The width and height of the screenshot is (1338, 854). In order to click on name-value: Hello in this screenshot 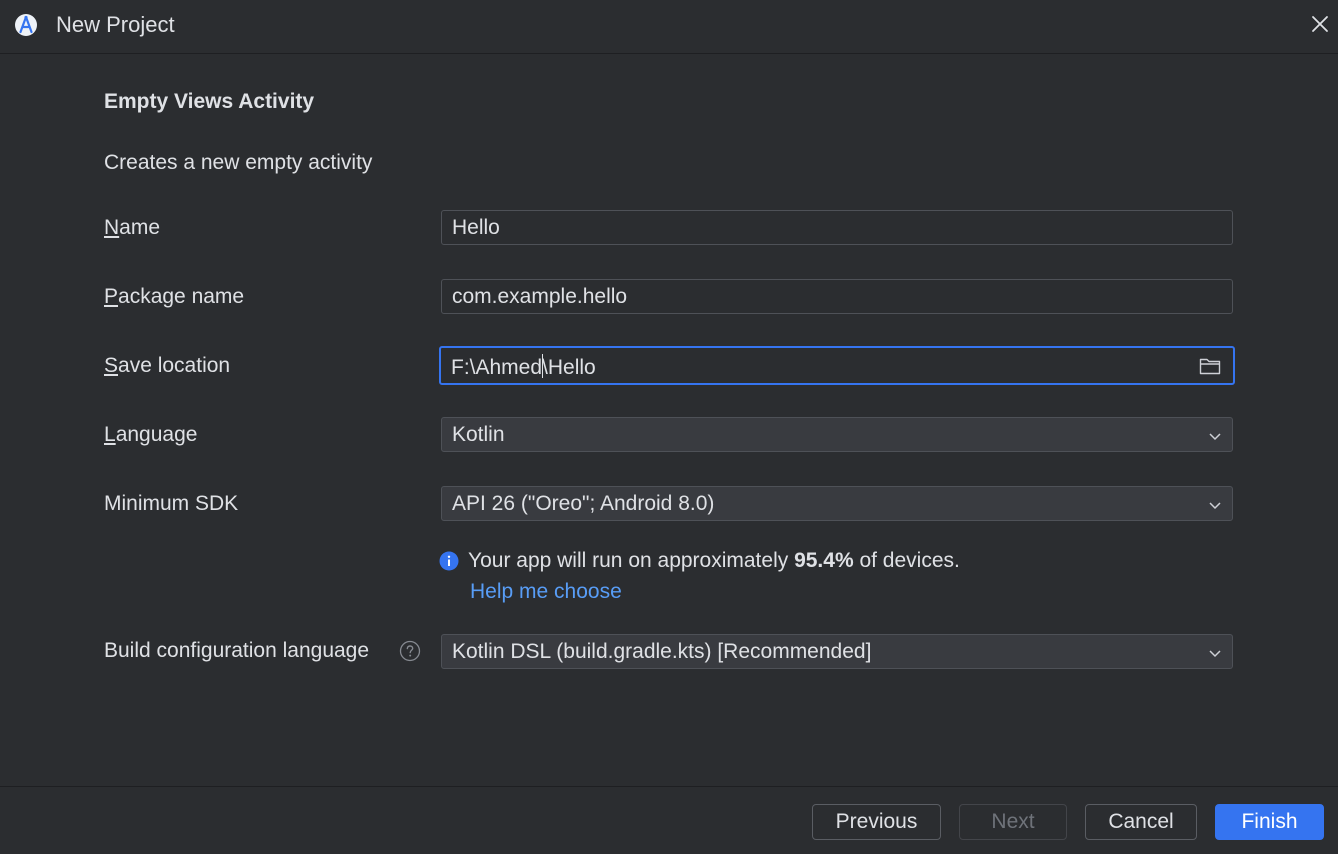, I will do `click(476, 227)`.